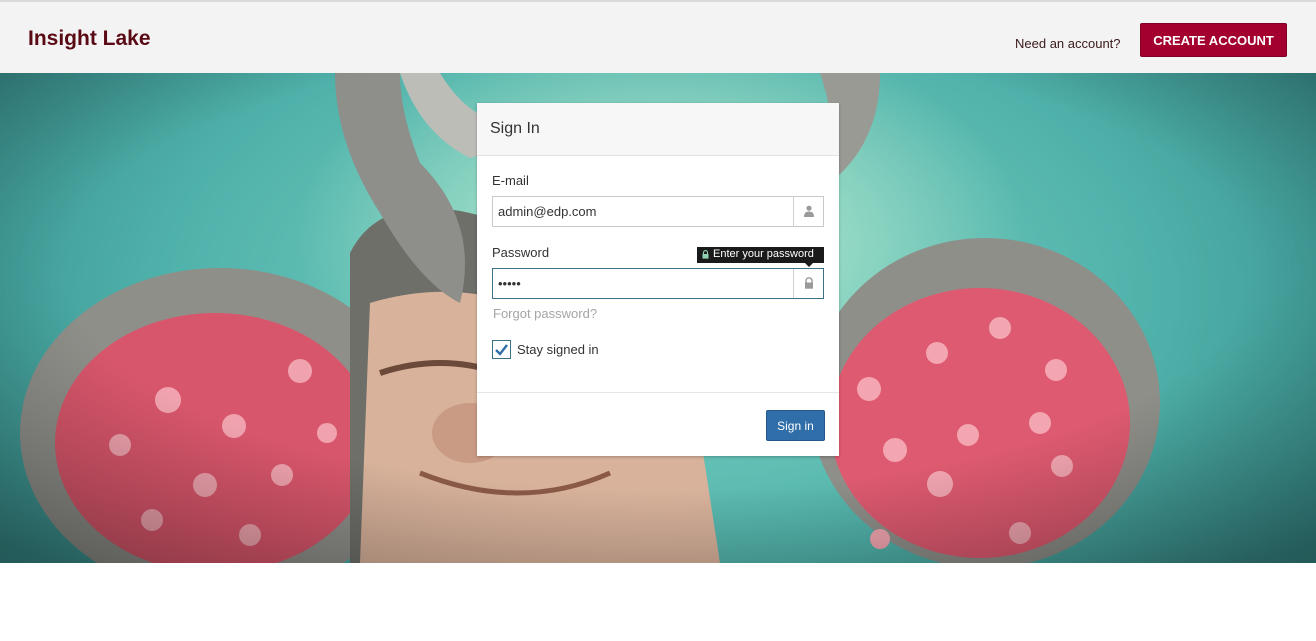 The height and width of the screenshot is (641, 1316). Describe the element at coordinates (643, 283) in the screenshot. I see `password-input` at that location.